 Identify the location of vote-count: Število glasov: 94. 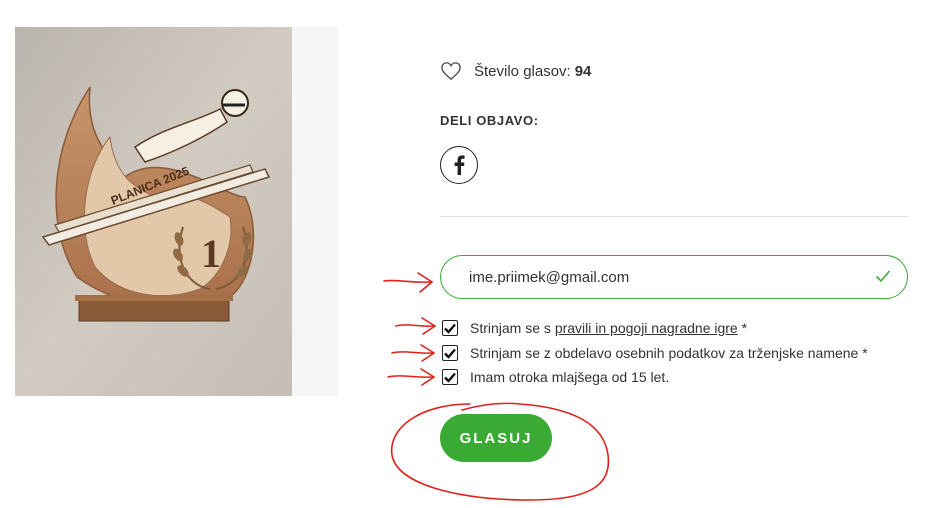
(515, 71).